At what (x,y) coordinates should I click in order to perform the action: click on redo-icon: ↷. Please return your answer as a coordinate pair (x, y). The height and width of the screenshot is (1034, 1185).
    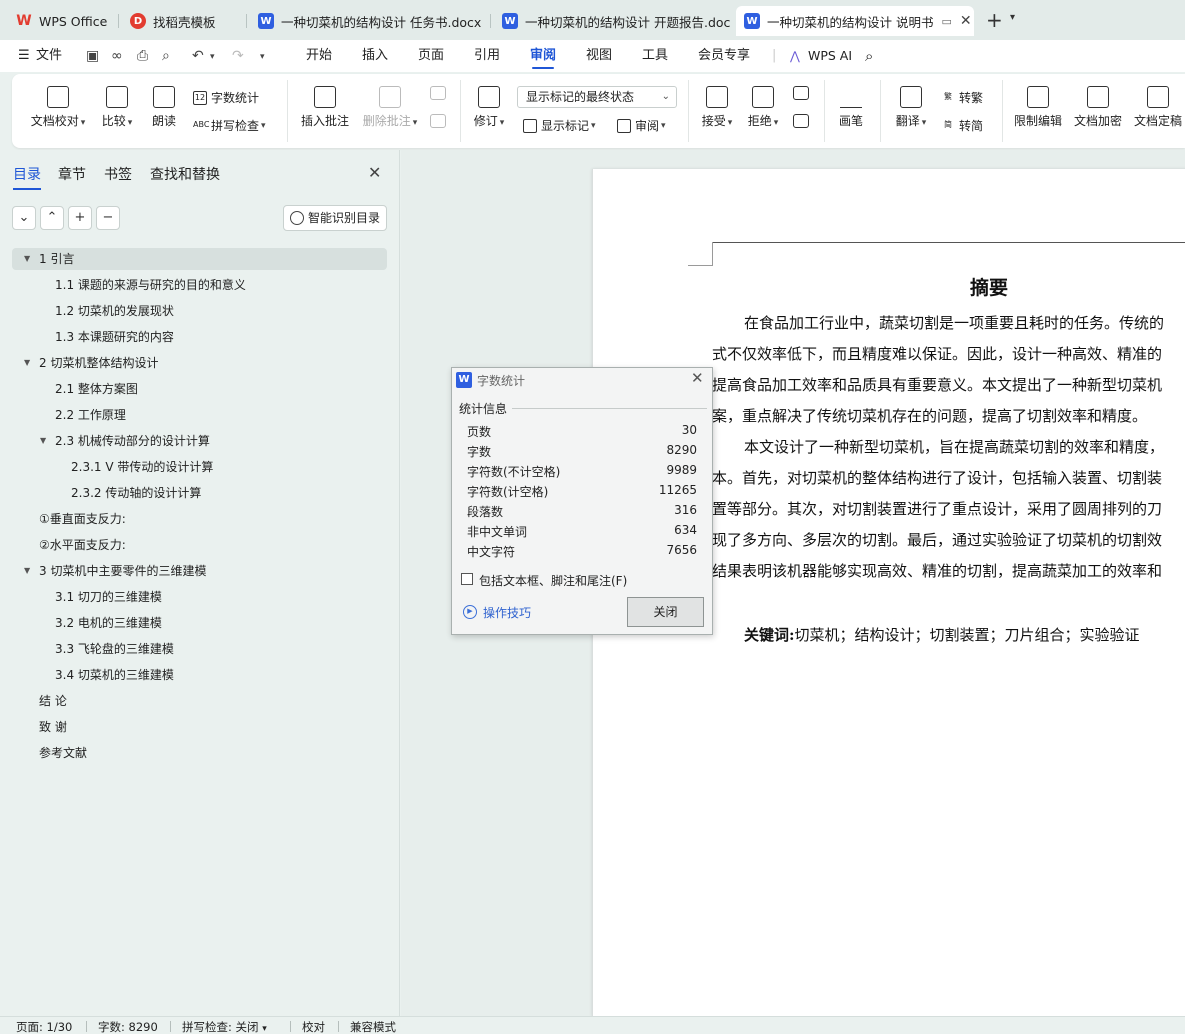
    Looking at the image, I should click on (238, 56).